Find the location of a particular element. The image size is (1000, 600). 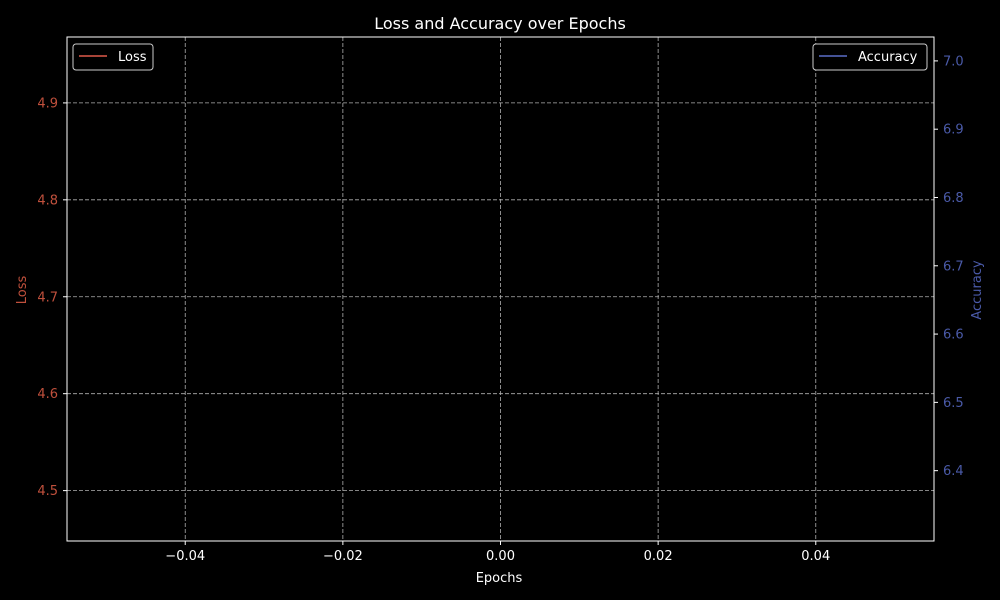

accuracy-tick-label: 6.9 is located at coordinates (953, 130).